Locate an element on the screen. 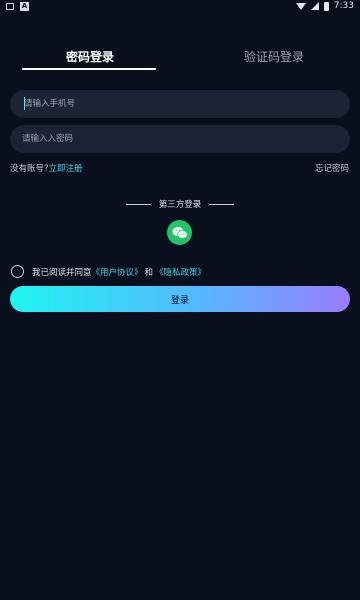  wechat-icon is located at coordinates (180, 232).